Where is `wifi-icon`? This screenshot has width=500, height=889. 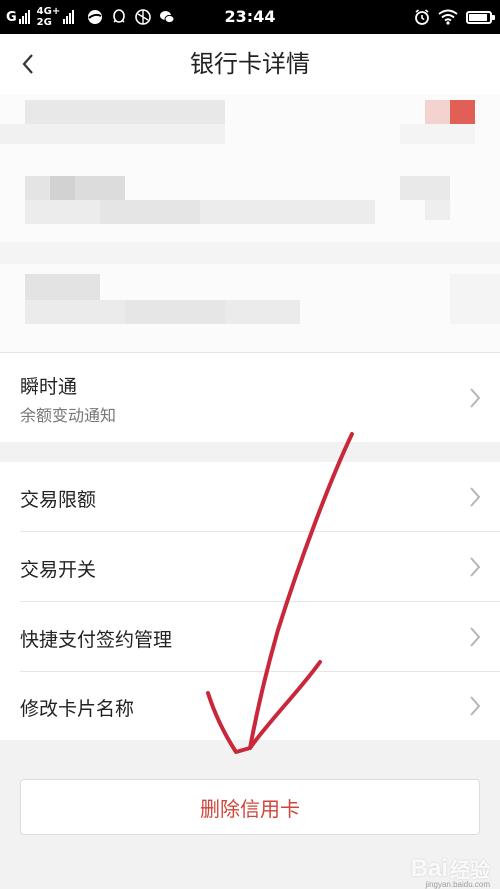
wifi-icon is located at coordinates (448, 17).